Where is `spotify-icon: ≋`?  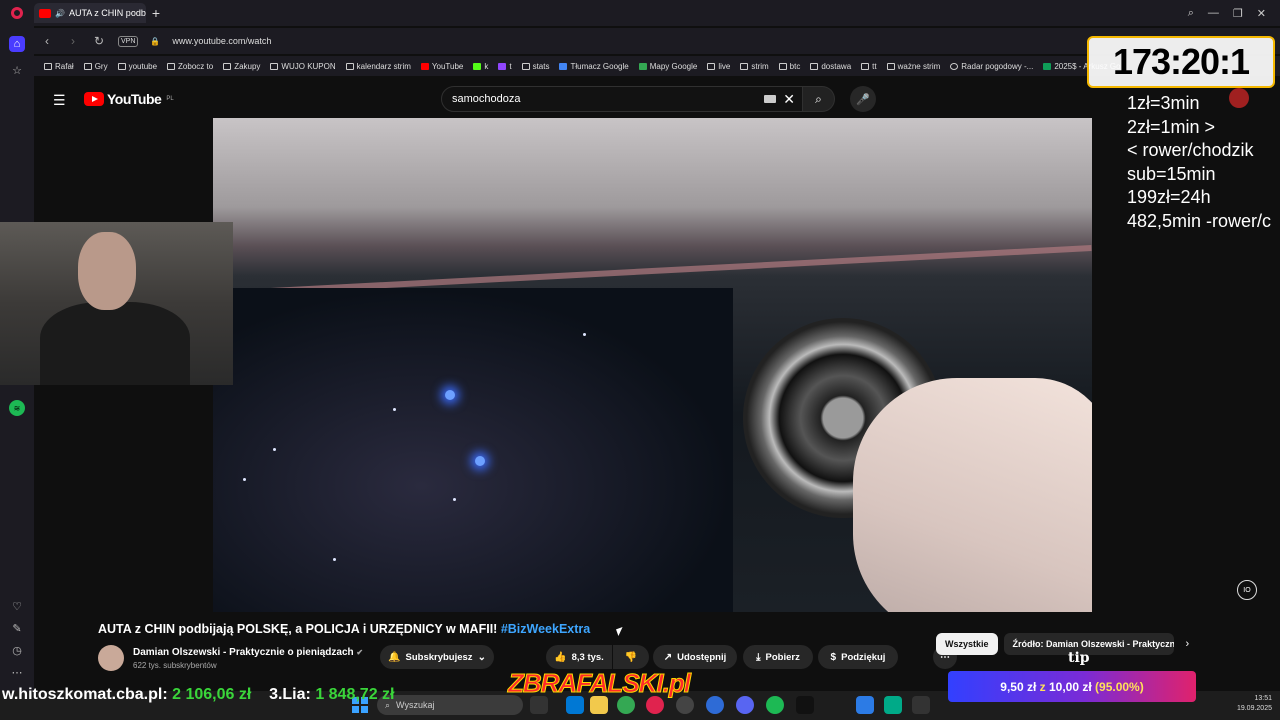
spotify-icon: ≋ is located at coordinates (17, 408).